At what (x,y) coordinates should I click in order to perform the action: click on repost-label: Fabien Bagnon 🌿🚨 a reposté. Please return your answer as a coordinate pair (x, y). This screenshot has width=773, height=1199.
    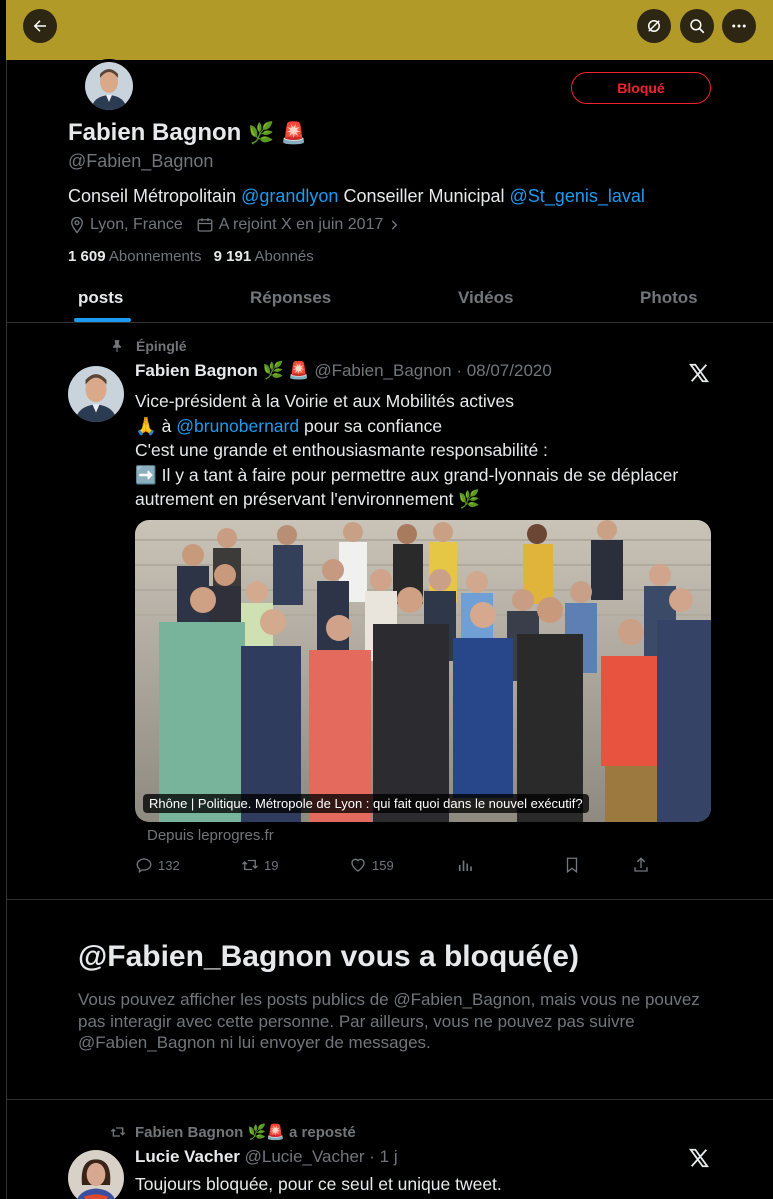
    Looking at the image, I should click on (233, 1132).